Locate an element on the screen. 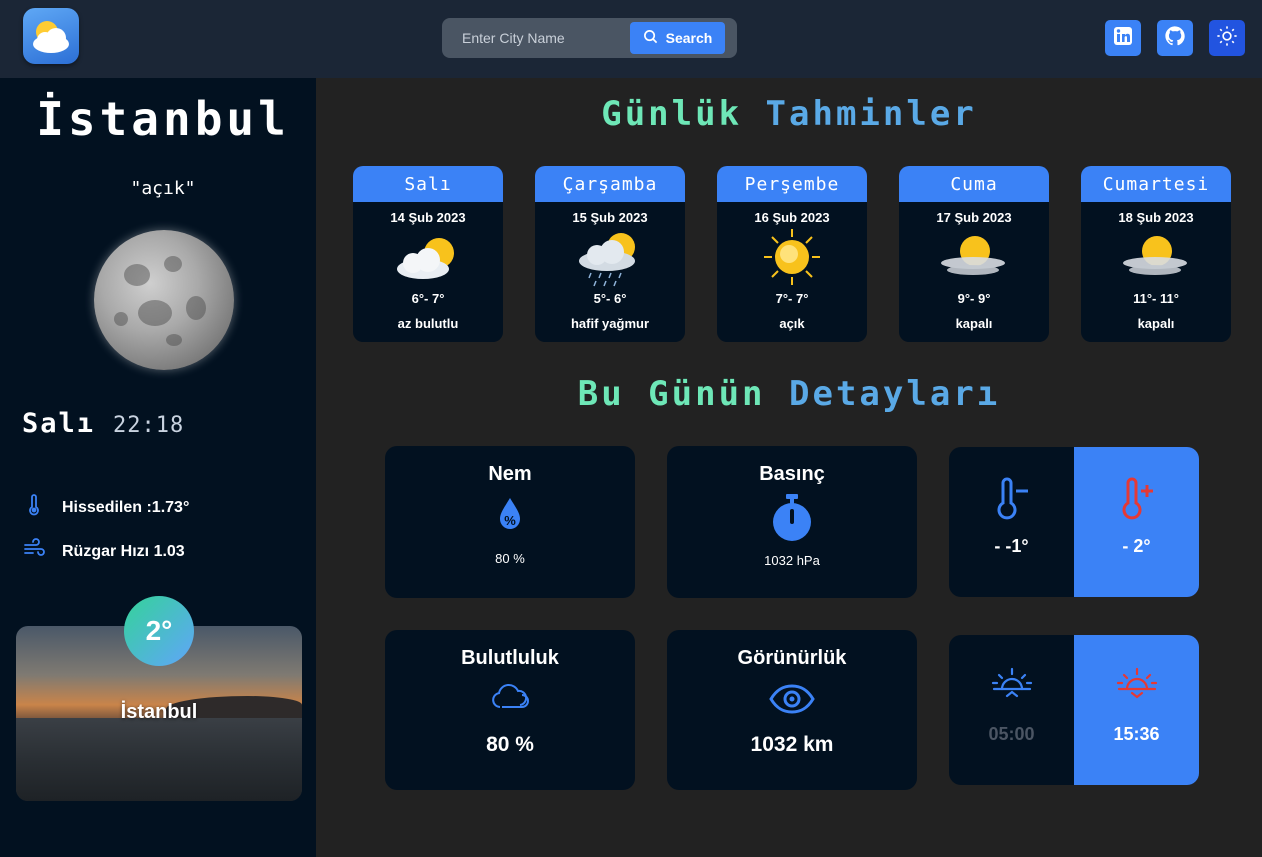 The height and width of the screenshot is (857, 1262). eye-icon is located at coordinates (792, 701).